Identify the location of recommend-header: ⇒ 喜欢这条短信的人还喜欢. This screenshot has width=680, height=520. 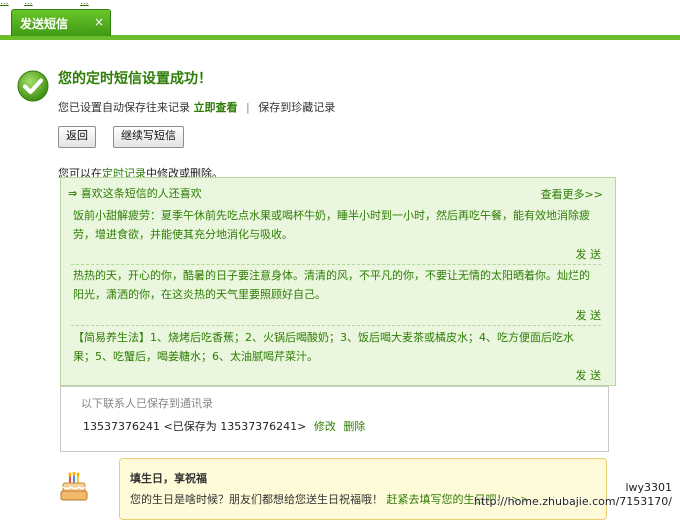
(135, 193).